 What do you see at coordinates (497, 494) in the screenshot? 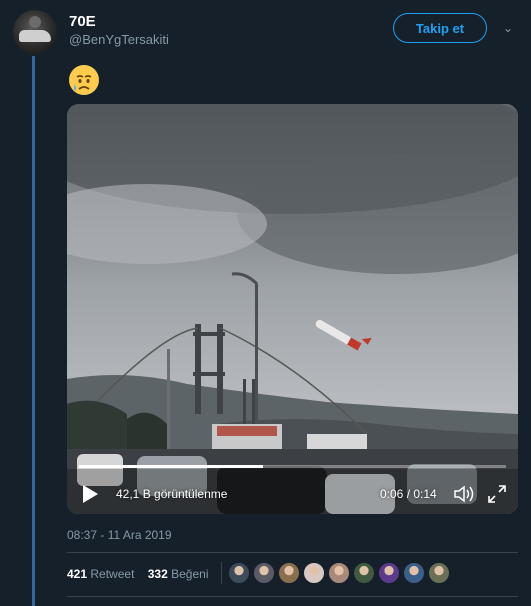
I see `fullscreen-icon` at bounding box center [497, 494].